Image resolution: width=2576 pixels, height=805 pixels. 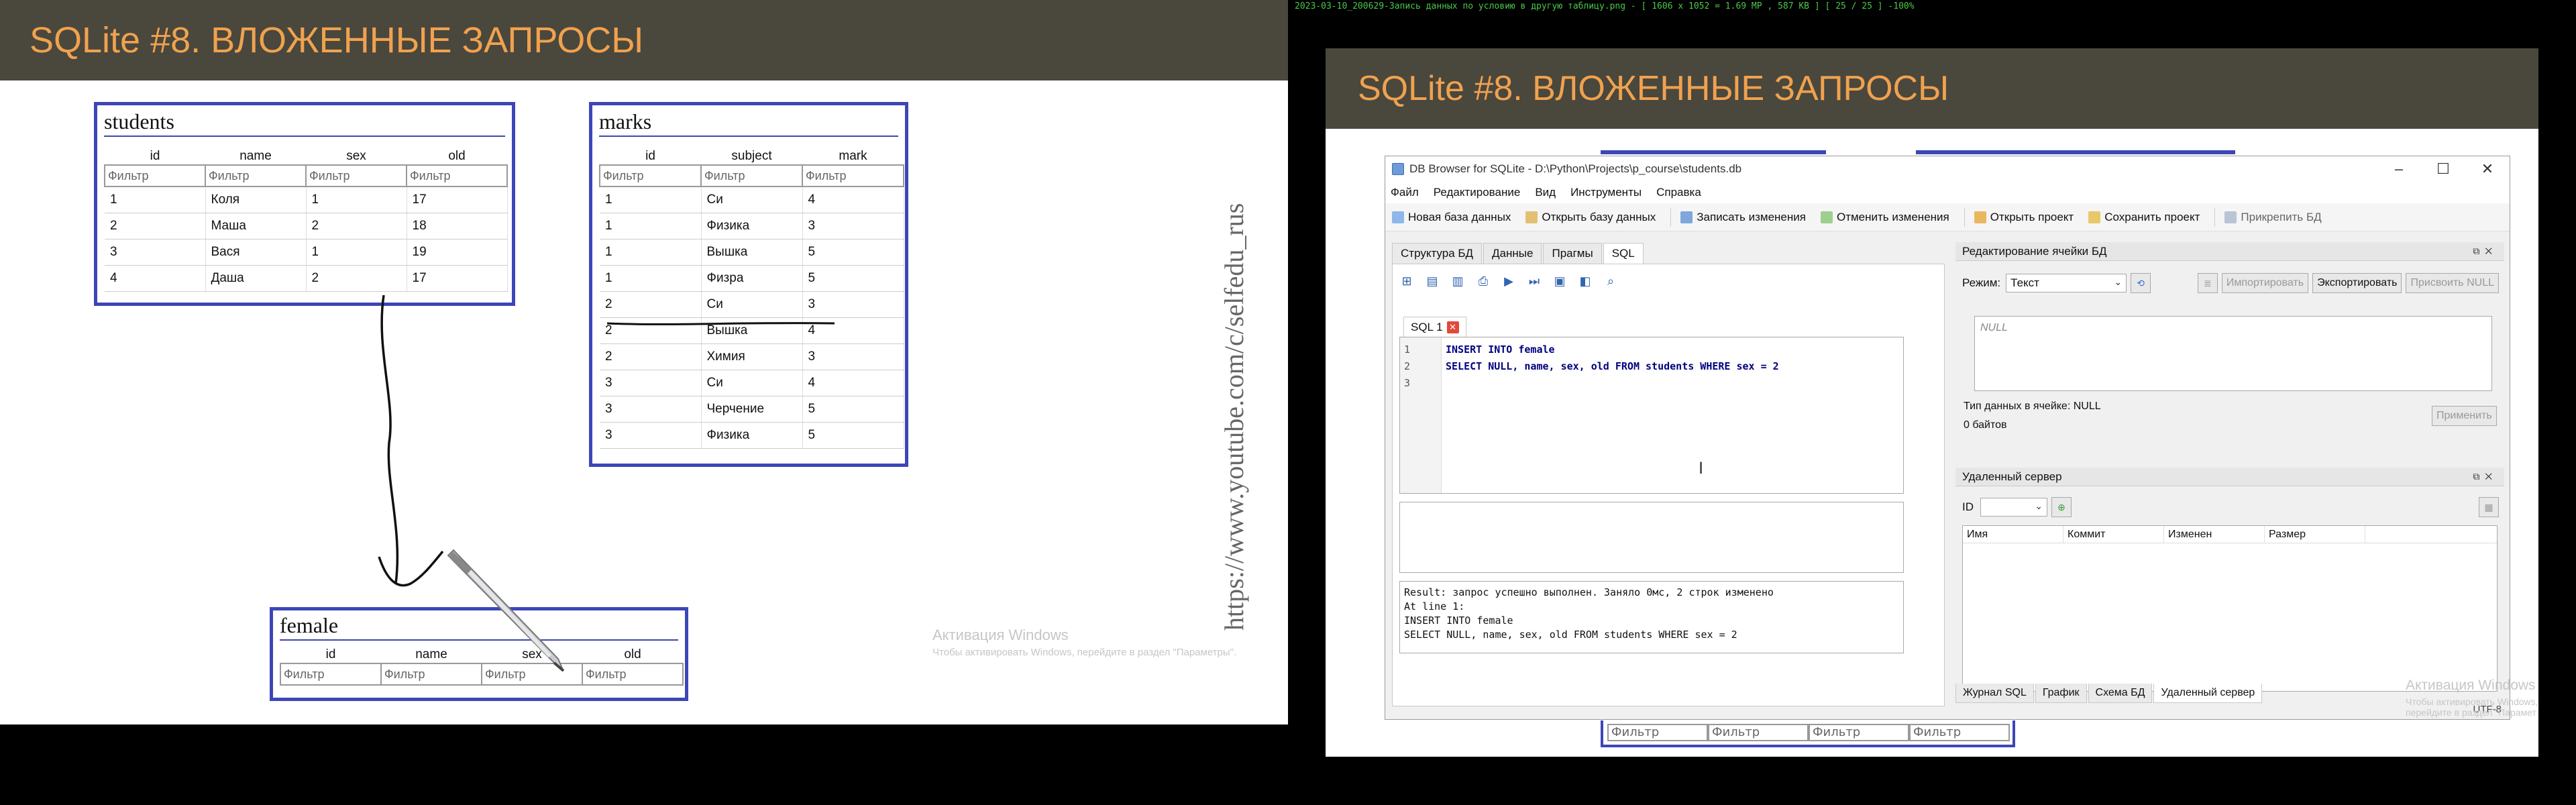 What do you see at coordinates (2443, 169) in the screenshot?
I see `maximize-icon: ☐` at bounding box center [2443, 169].